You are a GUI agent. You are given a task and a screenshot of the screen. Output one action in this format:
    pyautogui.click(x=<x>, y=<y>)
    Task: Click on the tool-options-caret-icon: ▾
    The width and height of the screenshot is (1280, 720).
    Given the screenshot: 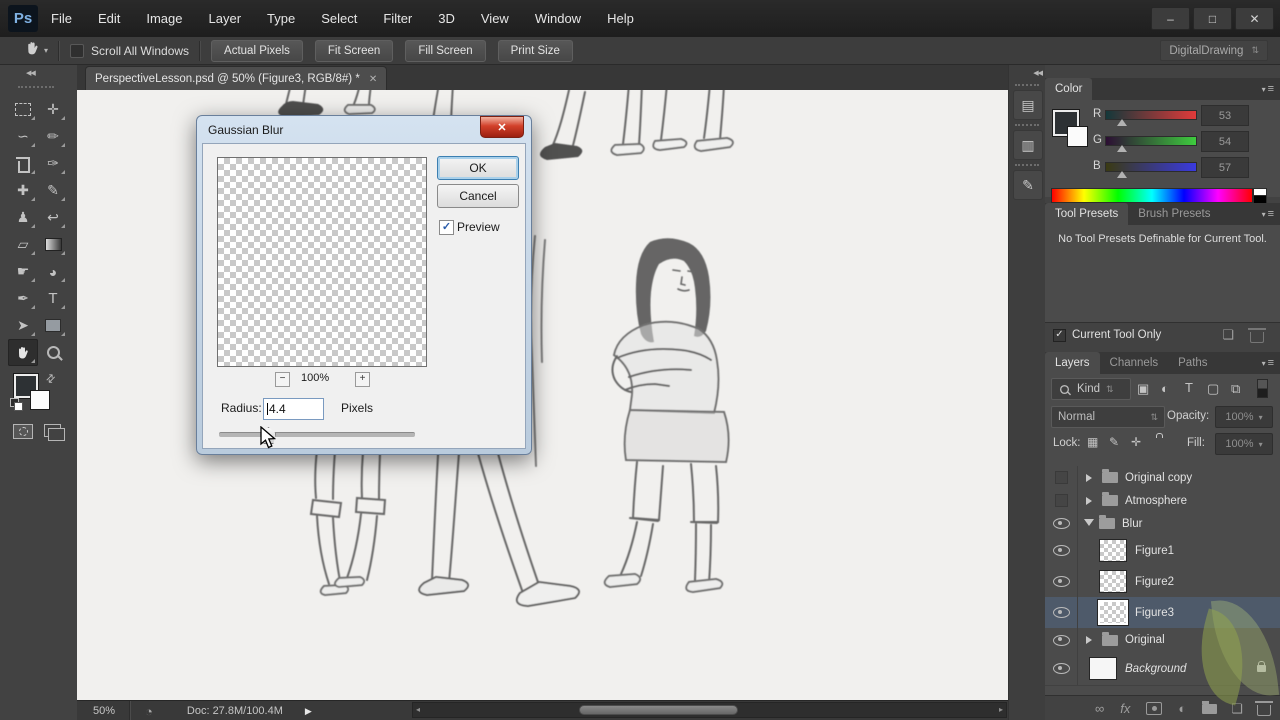 What is the action you would take?
    pyautogui.click(x=46, y=50)
    